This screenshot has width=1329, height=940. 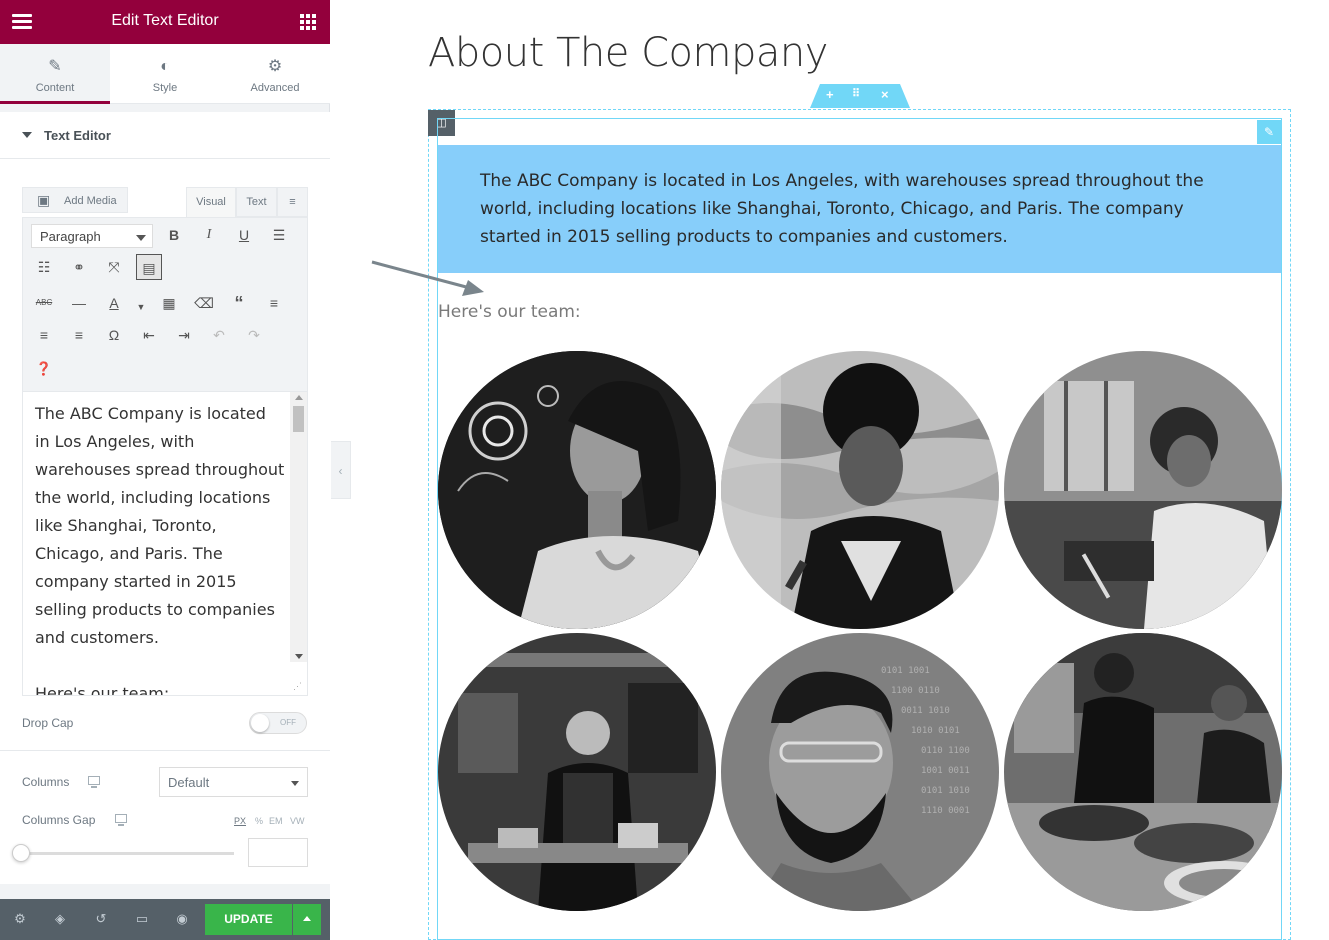 I want to click on update-button: UPDATE, so click(x=248, y=919).